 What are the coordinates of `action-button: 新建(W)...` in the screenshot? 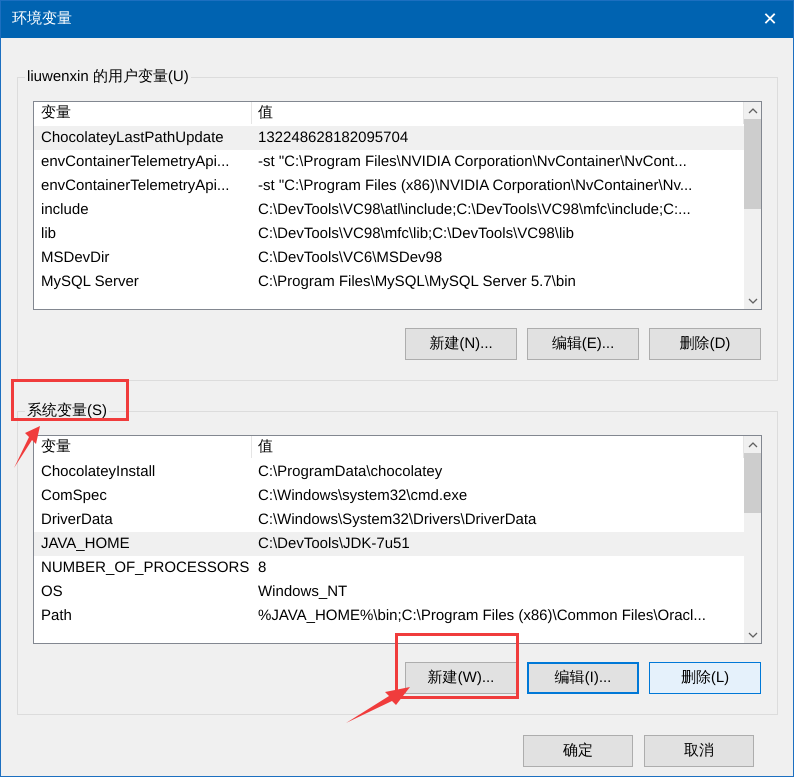 It's located at (461, 678).